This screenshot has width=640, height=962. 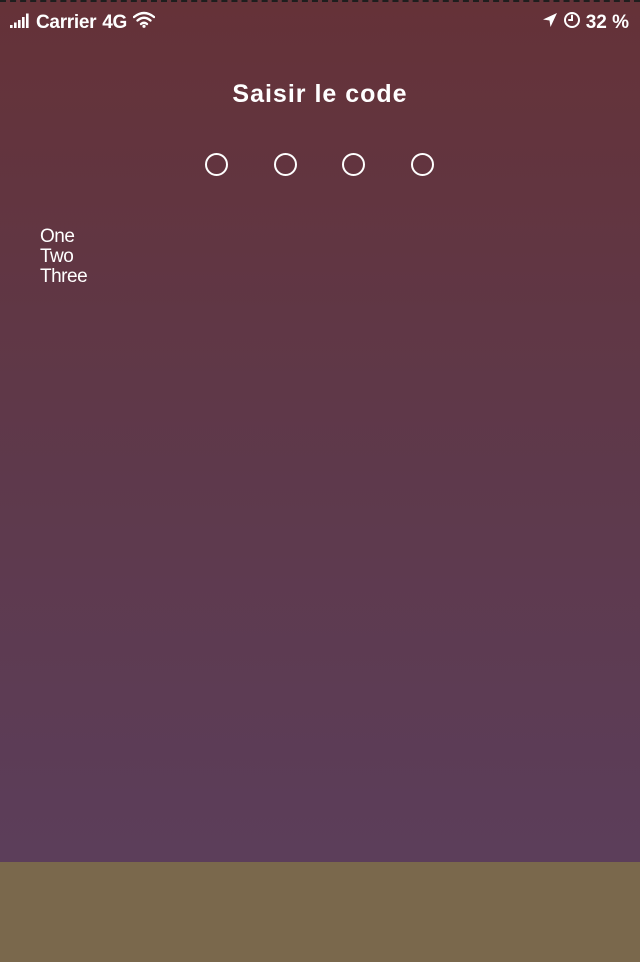 What do you see at coordinates (320, 912) in the screenshot?
I see `bottom-panel` at bounding box center [320, 912].